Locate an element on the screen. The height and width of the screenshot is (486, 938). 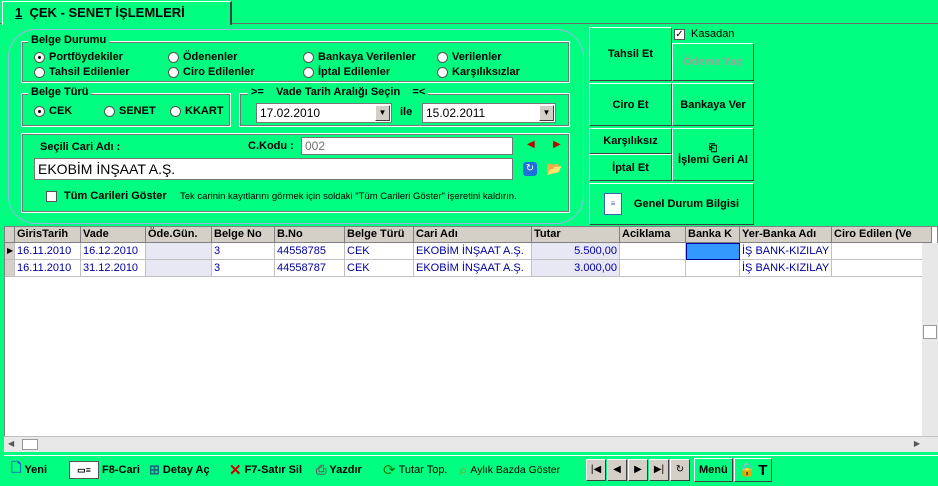
kasadan-checkbox: ✓ is located at coordinates (679, 34).